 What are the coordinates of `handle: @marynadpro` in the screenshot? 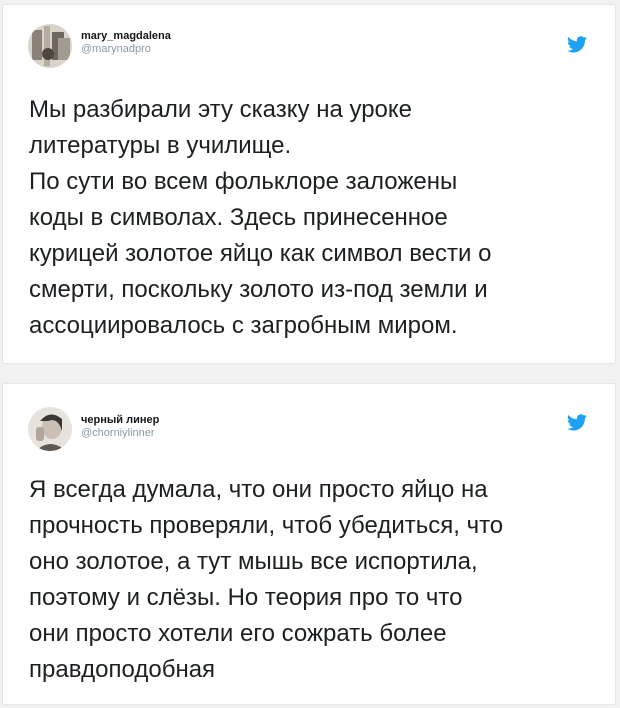 It's located at (126, 49).